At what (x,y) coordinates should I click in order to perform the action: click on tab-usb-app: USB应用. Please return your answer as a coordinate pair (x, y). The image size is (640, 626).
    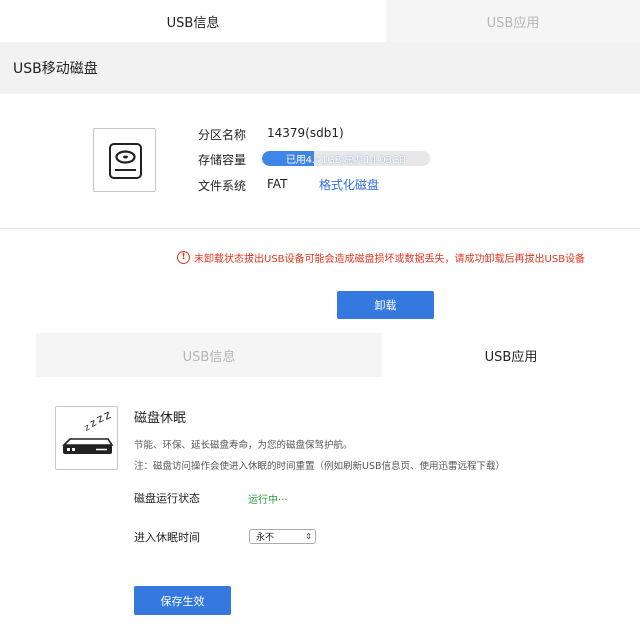
    Looking at the image, I should click on (513, 21).